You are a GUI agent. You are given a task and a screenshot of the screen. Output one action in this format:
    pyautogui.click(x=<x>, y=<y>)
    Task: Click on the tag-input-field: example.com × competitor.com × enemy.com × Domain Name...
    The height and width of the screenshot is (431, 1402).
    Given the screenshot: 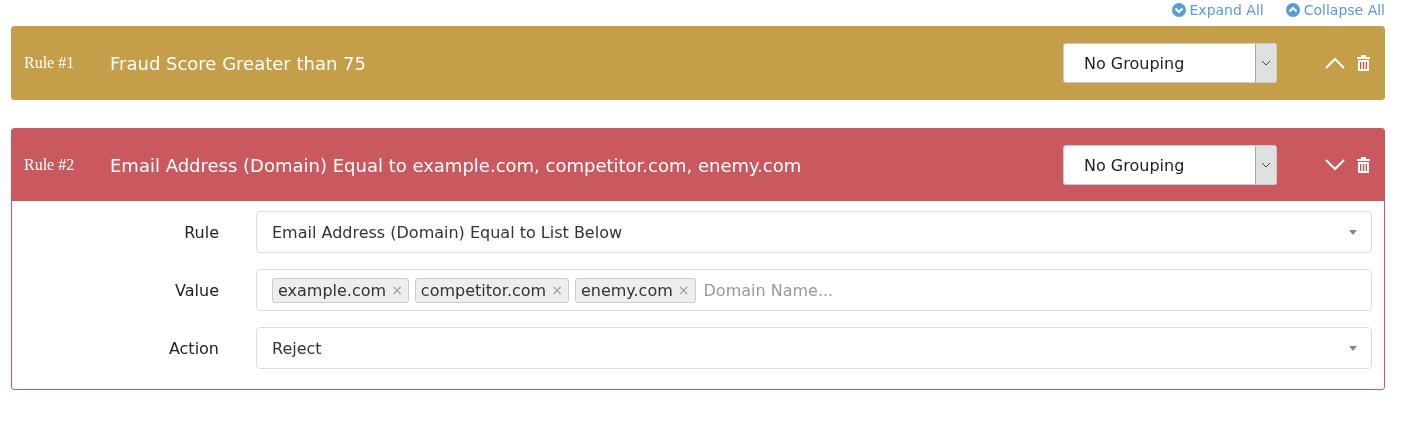 What is the action you would take?
    pyautogui.click(x=814, y=290)
    